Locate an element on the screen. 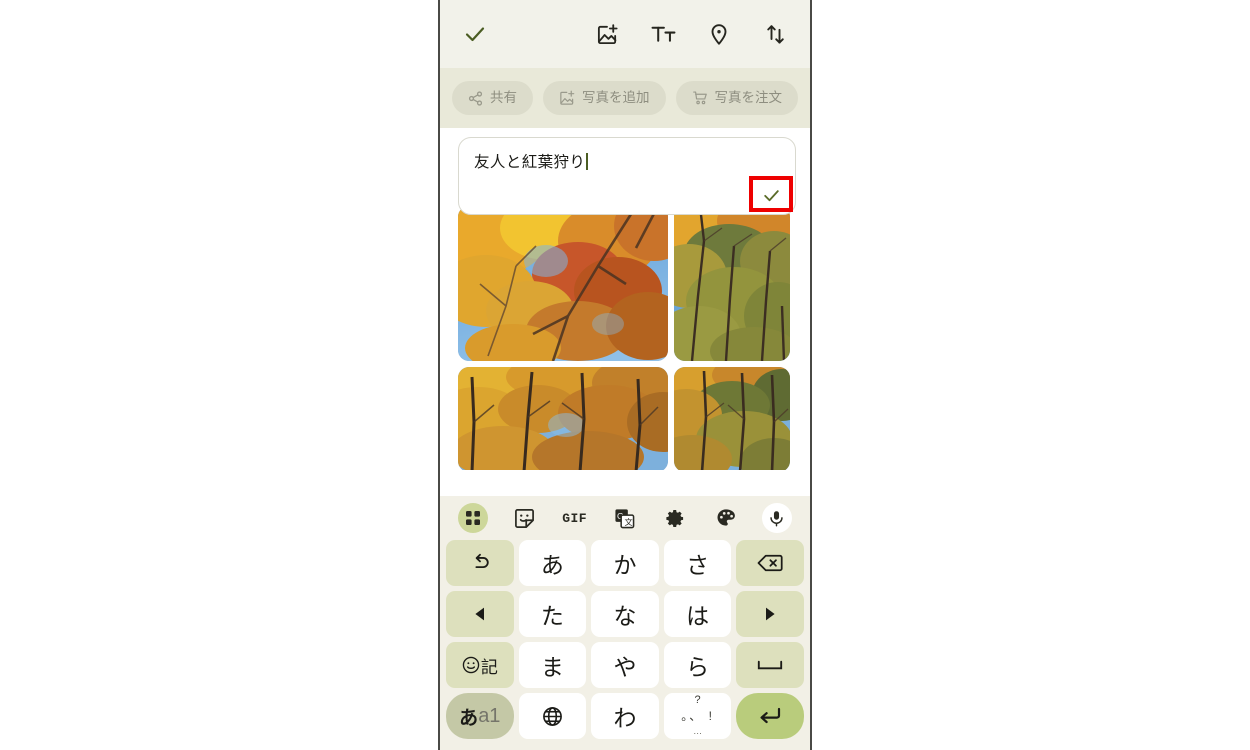  app-bar-actions is located at coordinates (691, 34).